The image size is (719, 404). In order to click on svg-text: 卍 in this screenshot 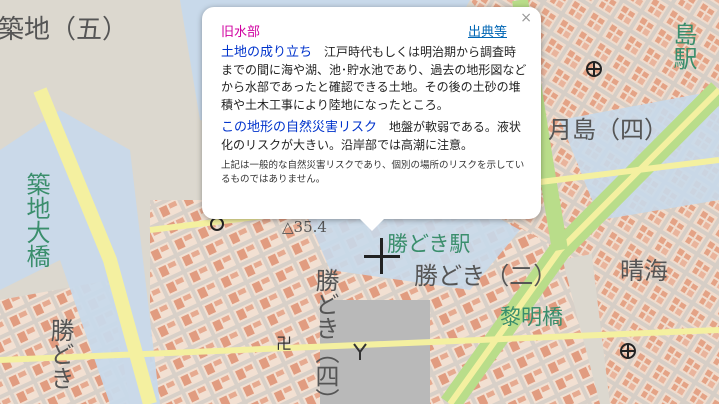, I will do `click(284, 343)`.